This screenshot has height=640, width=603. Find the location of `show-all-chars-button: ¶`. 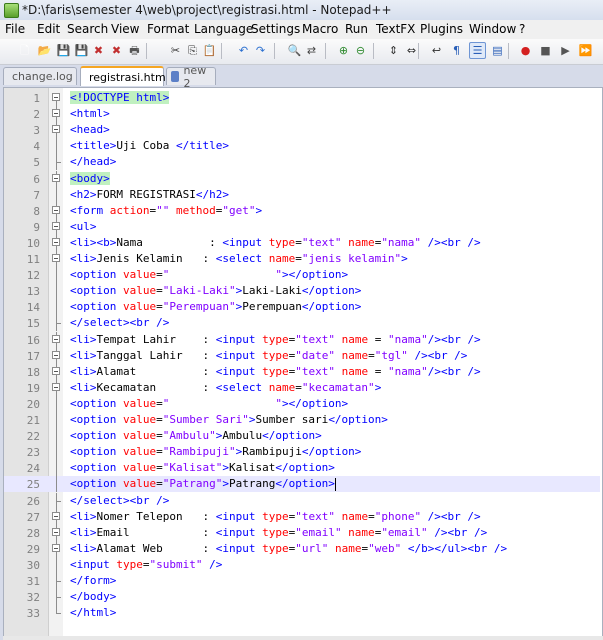

show-all-chars-button: ¶ is located at coordinates (456, 50).